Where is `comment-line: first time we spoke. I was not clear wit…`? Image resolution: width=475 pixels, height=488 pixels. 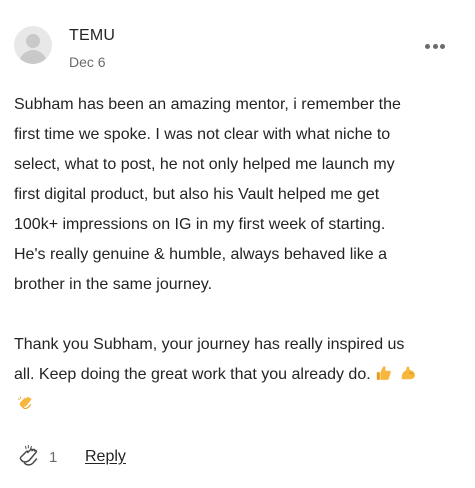 comment-line: first time we spoke. I was not clear wit… is located at coordinates (202, 134).